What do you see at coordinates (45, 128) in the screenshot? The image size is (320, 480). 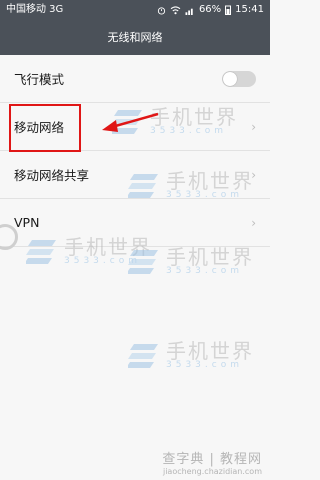 I see `highlight-box` at bounding box center [45, 128].